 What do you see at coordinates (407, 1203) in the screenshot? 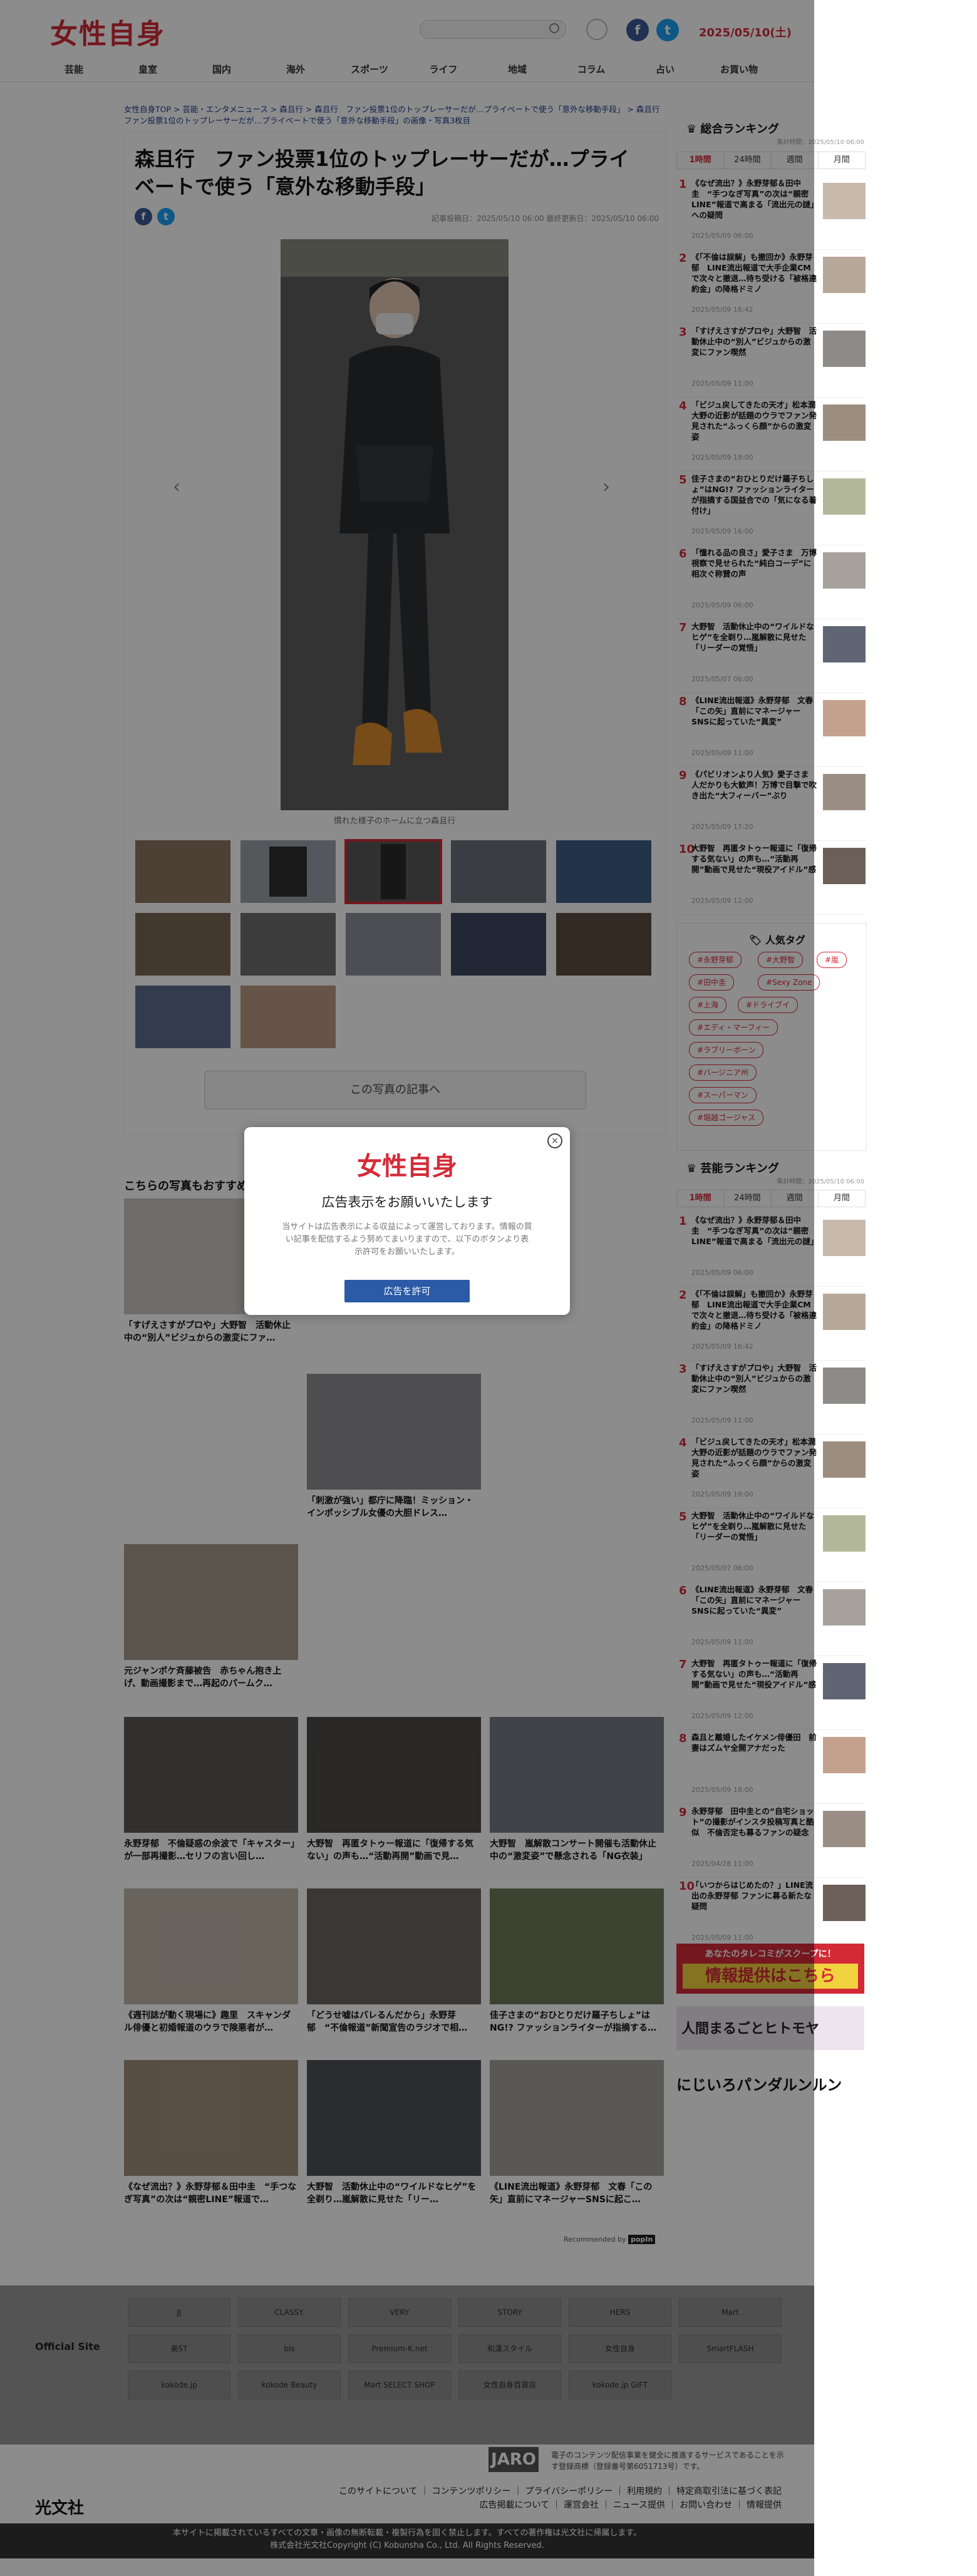
I see `modal-title: 広告表示をお願いいたします` at bounding box center [407, 1203].